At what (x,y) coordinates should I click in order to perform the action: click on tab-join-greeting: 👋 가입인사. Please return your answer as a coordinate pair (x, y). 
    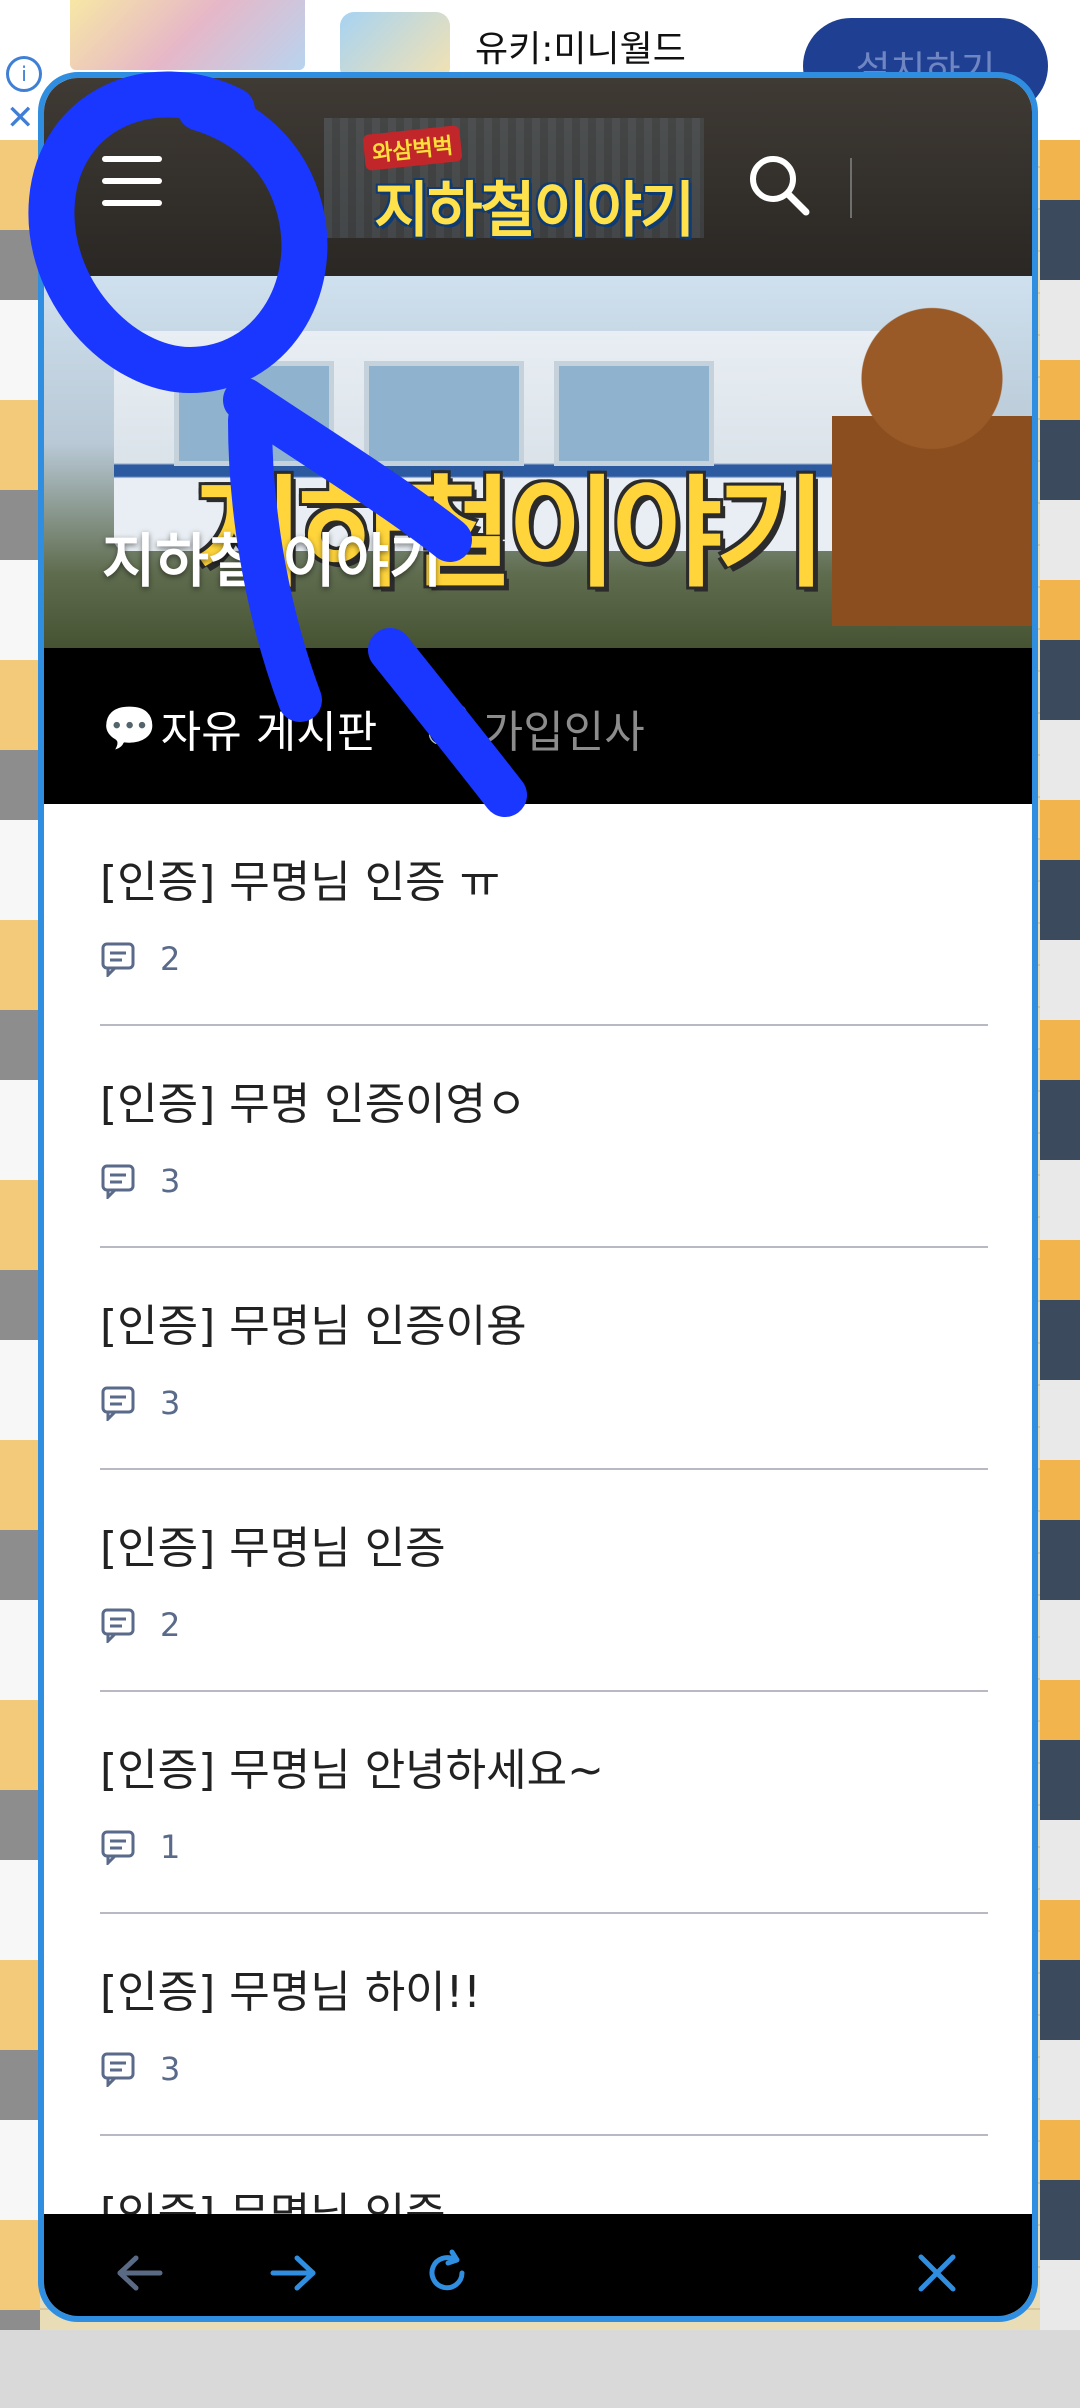
    Looking at the image, I should click on (534, 728).